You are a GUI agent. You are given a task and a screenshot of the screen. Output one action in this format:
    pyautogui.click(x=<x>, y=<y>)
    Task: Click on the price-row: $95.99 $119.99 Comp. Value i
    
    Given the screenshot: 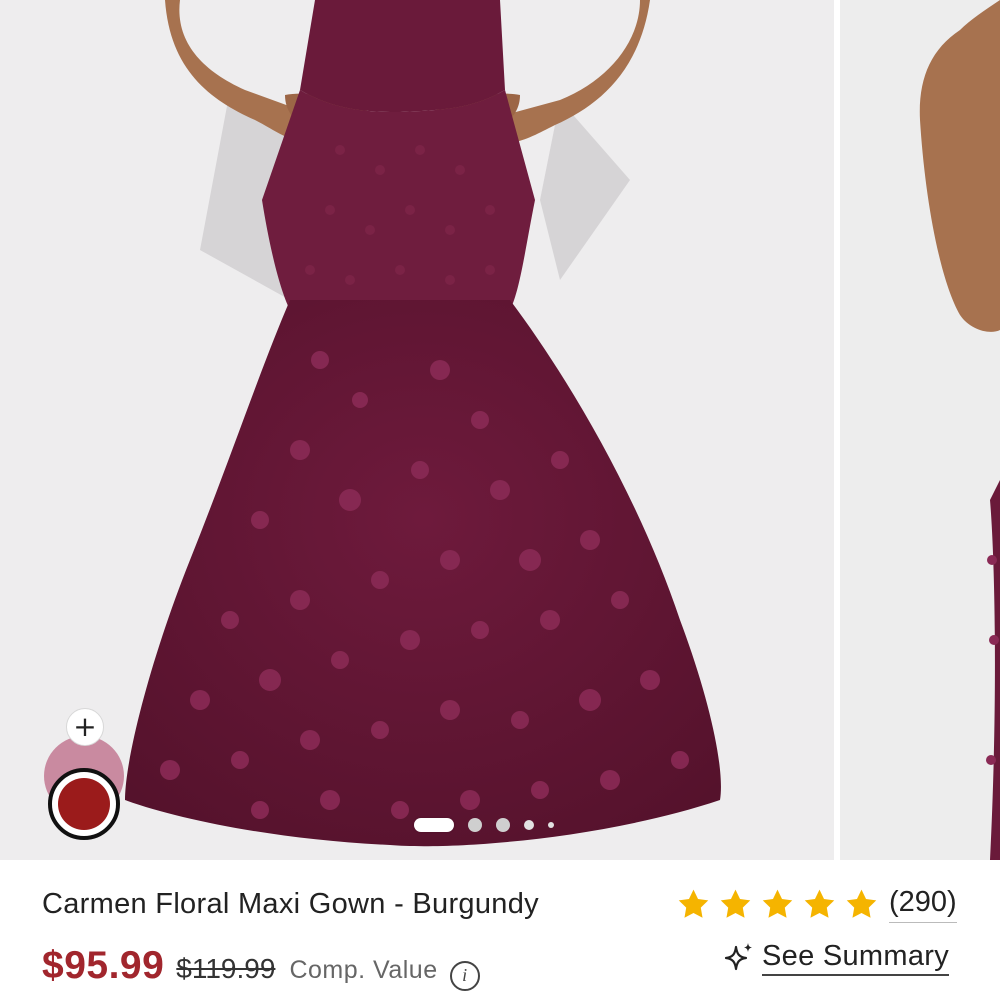 What is the action you would take?
    pyautogui.click(x=261, y=967)
    